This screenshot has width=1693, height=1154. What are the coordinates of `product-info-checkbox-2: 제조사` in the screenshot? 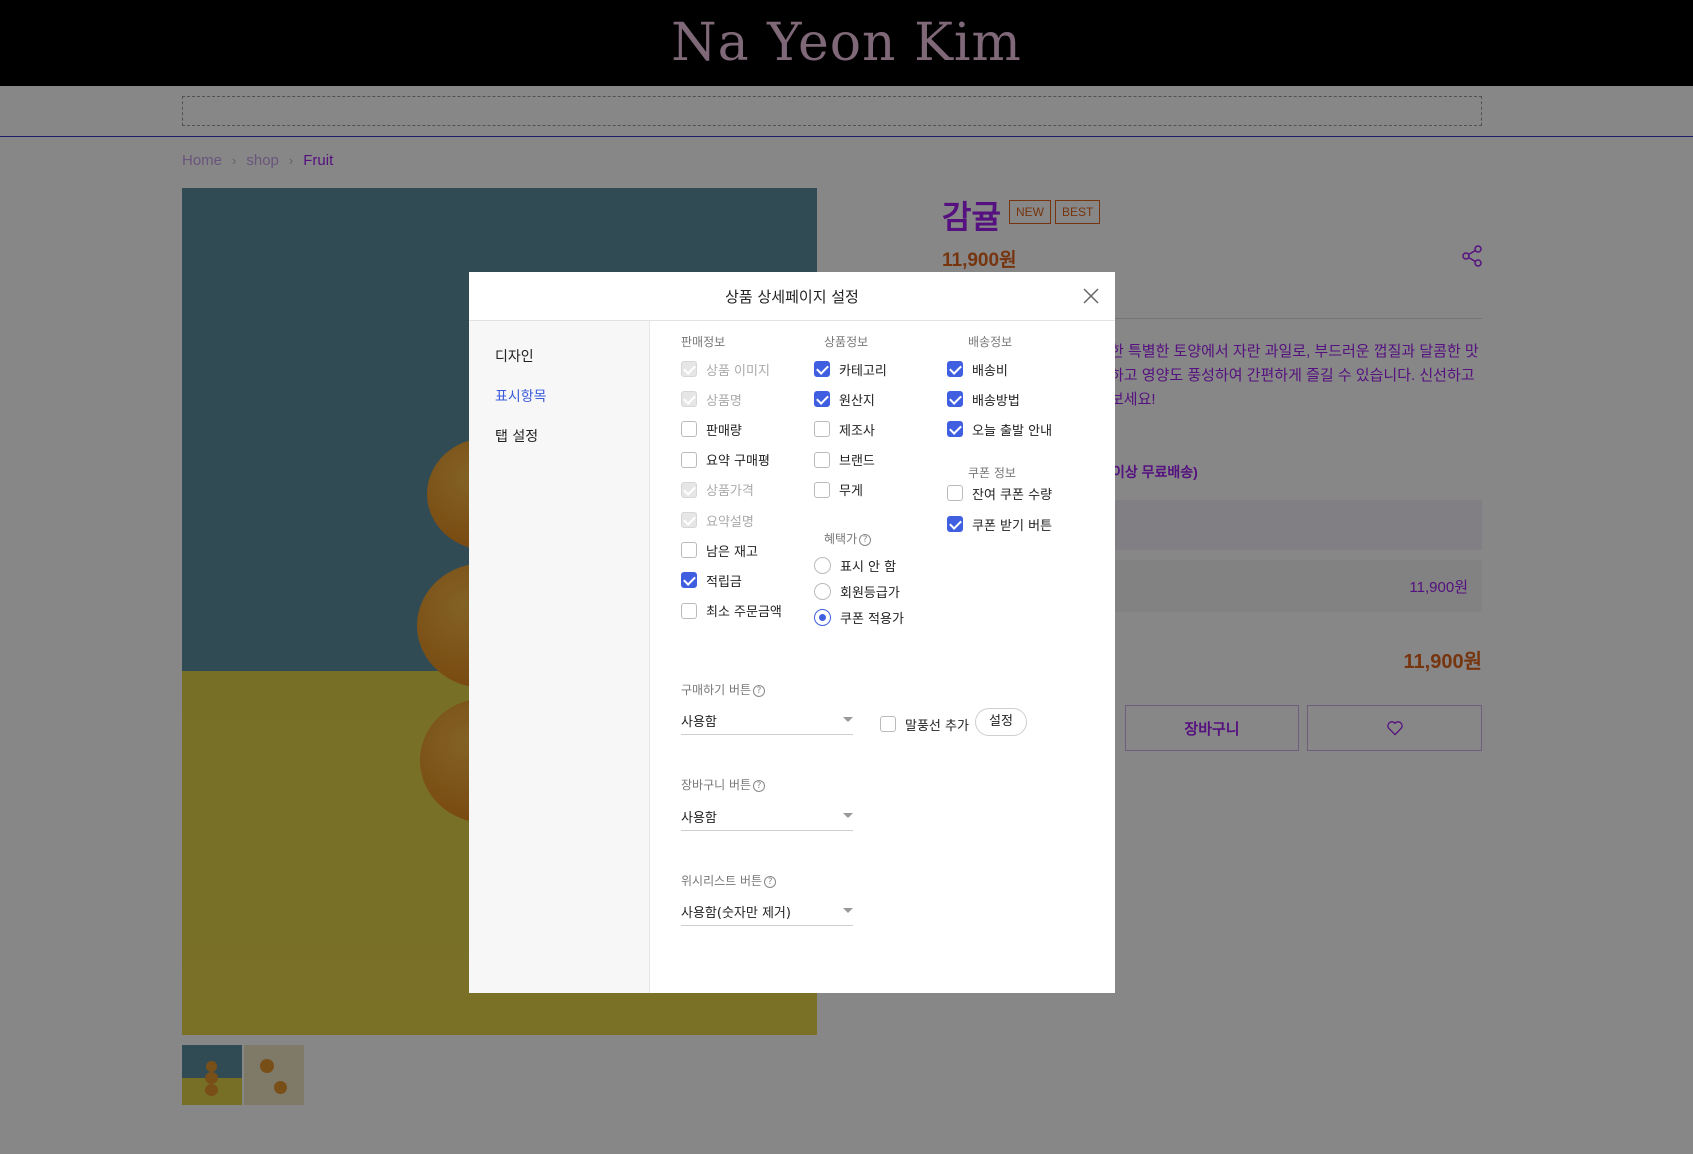 It's located at (844, 429).